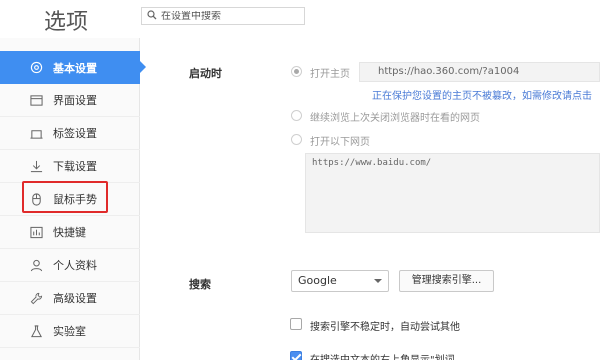 The width and height of the screenshot is (600, 360). Describe the element at coordinates (296, 115) in the screenshot. I see `radio-continue` at that location.